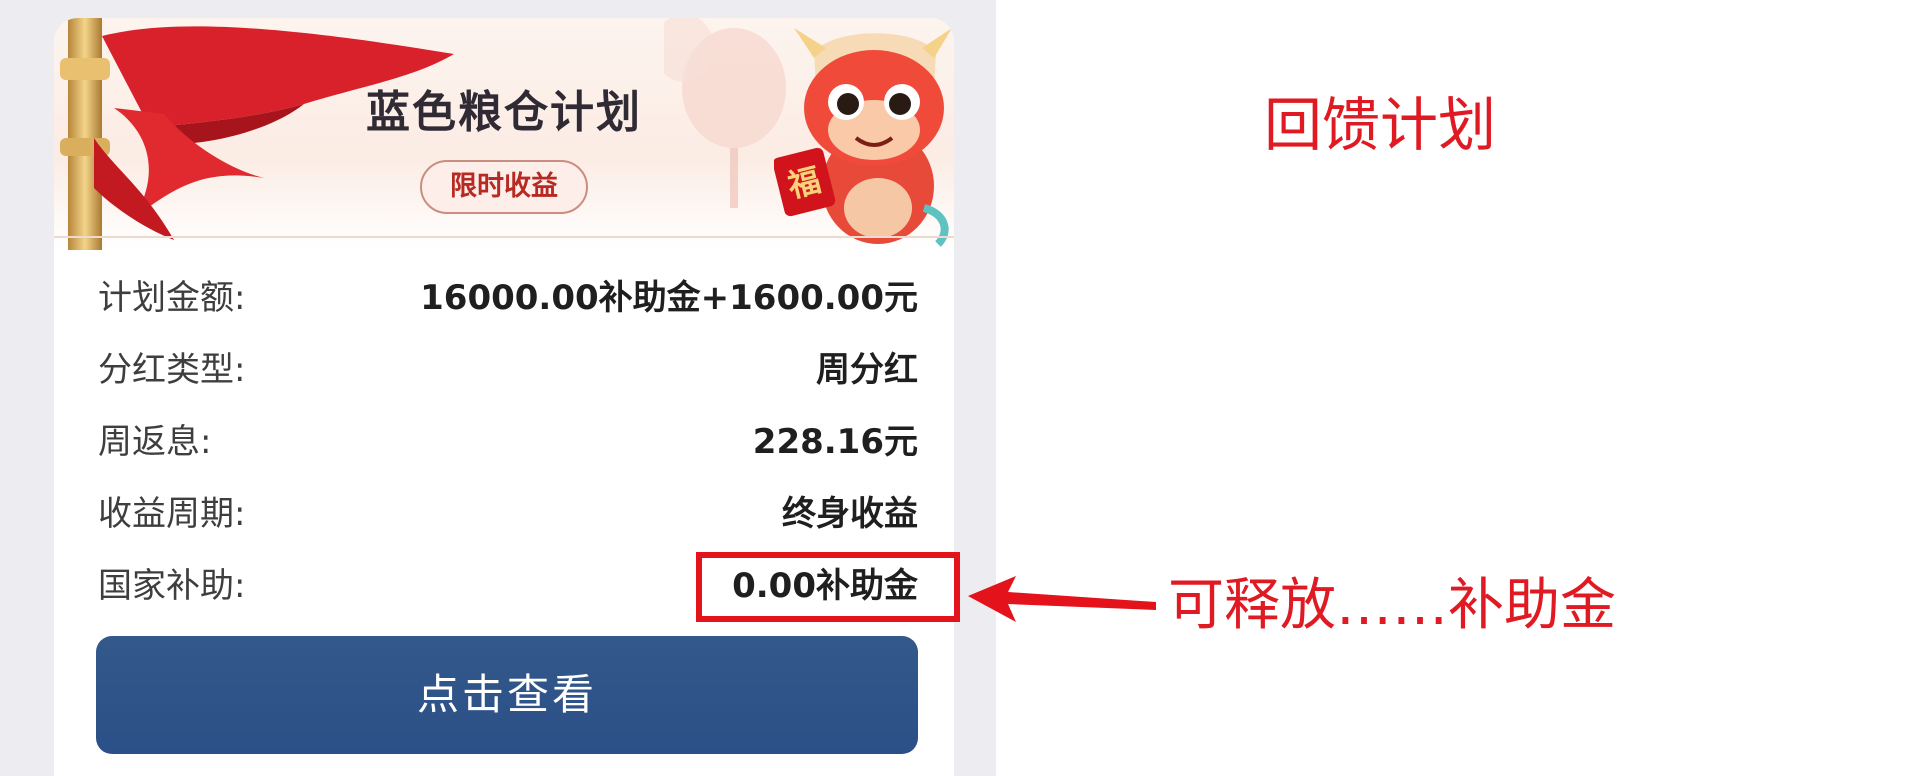 Image resolution: width=1908 pixels, height=776 pixels. Describe the element at coordinates (172, 370) in the screenshot. I see `info-label: 分红类型:` at that location.